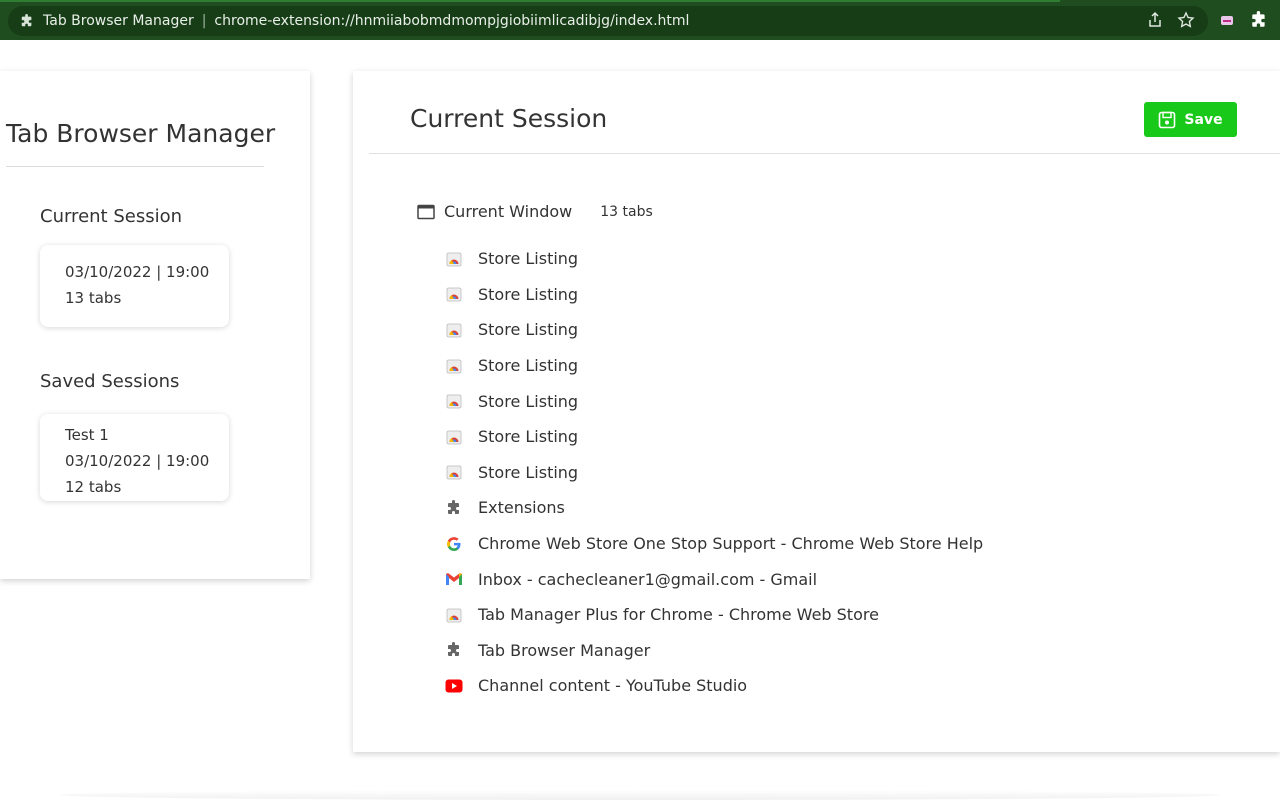  I want to click on google-icon, so click(454, 544).